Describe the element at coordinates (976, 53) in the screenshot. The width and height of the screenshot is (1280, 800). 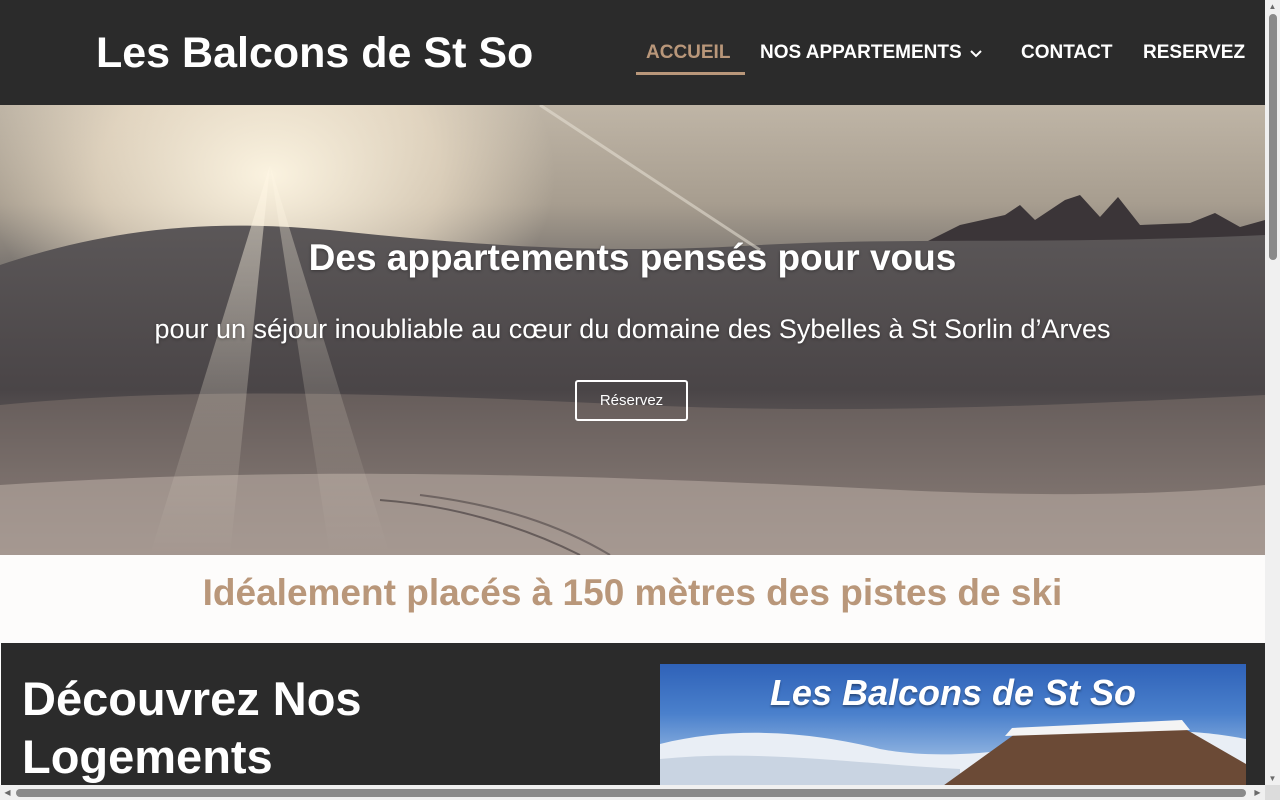
I see `chevron-down-icon` at that location.